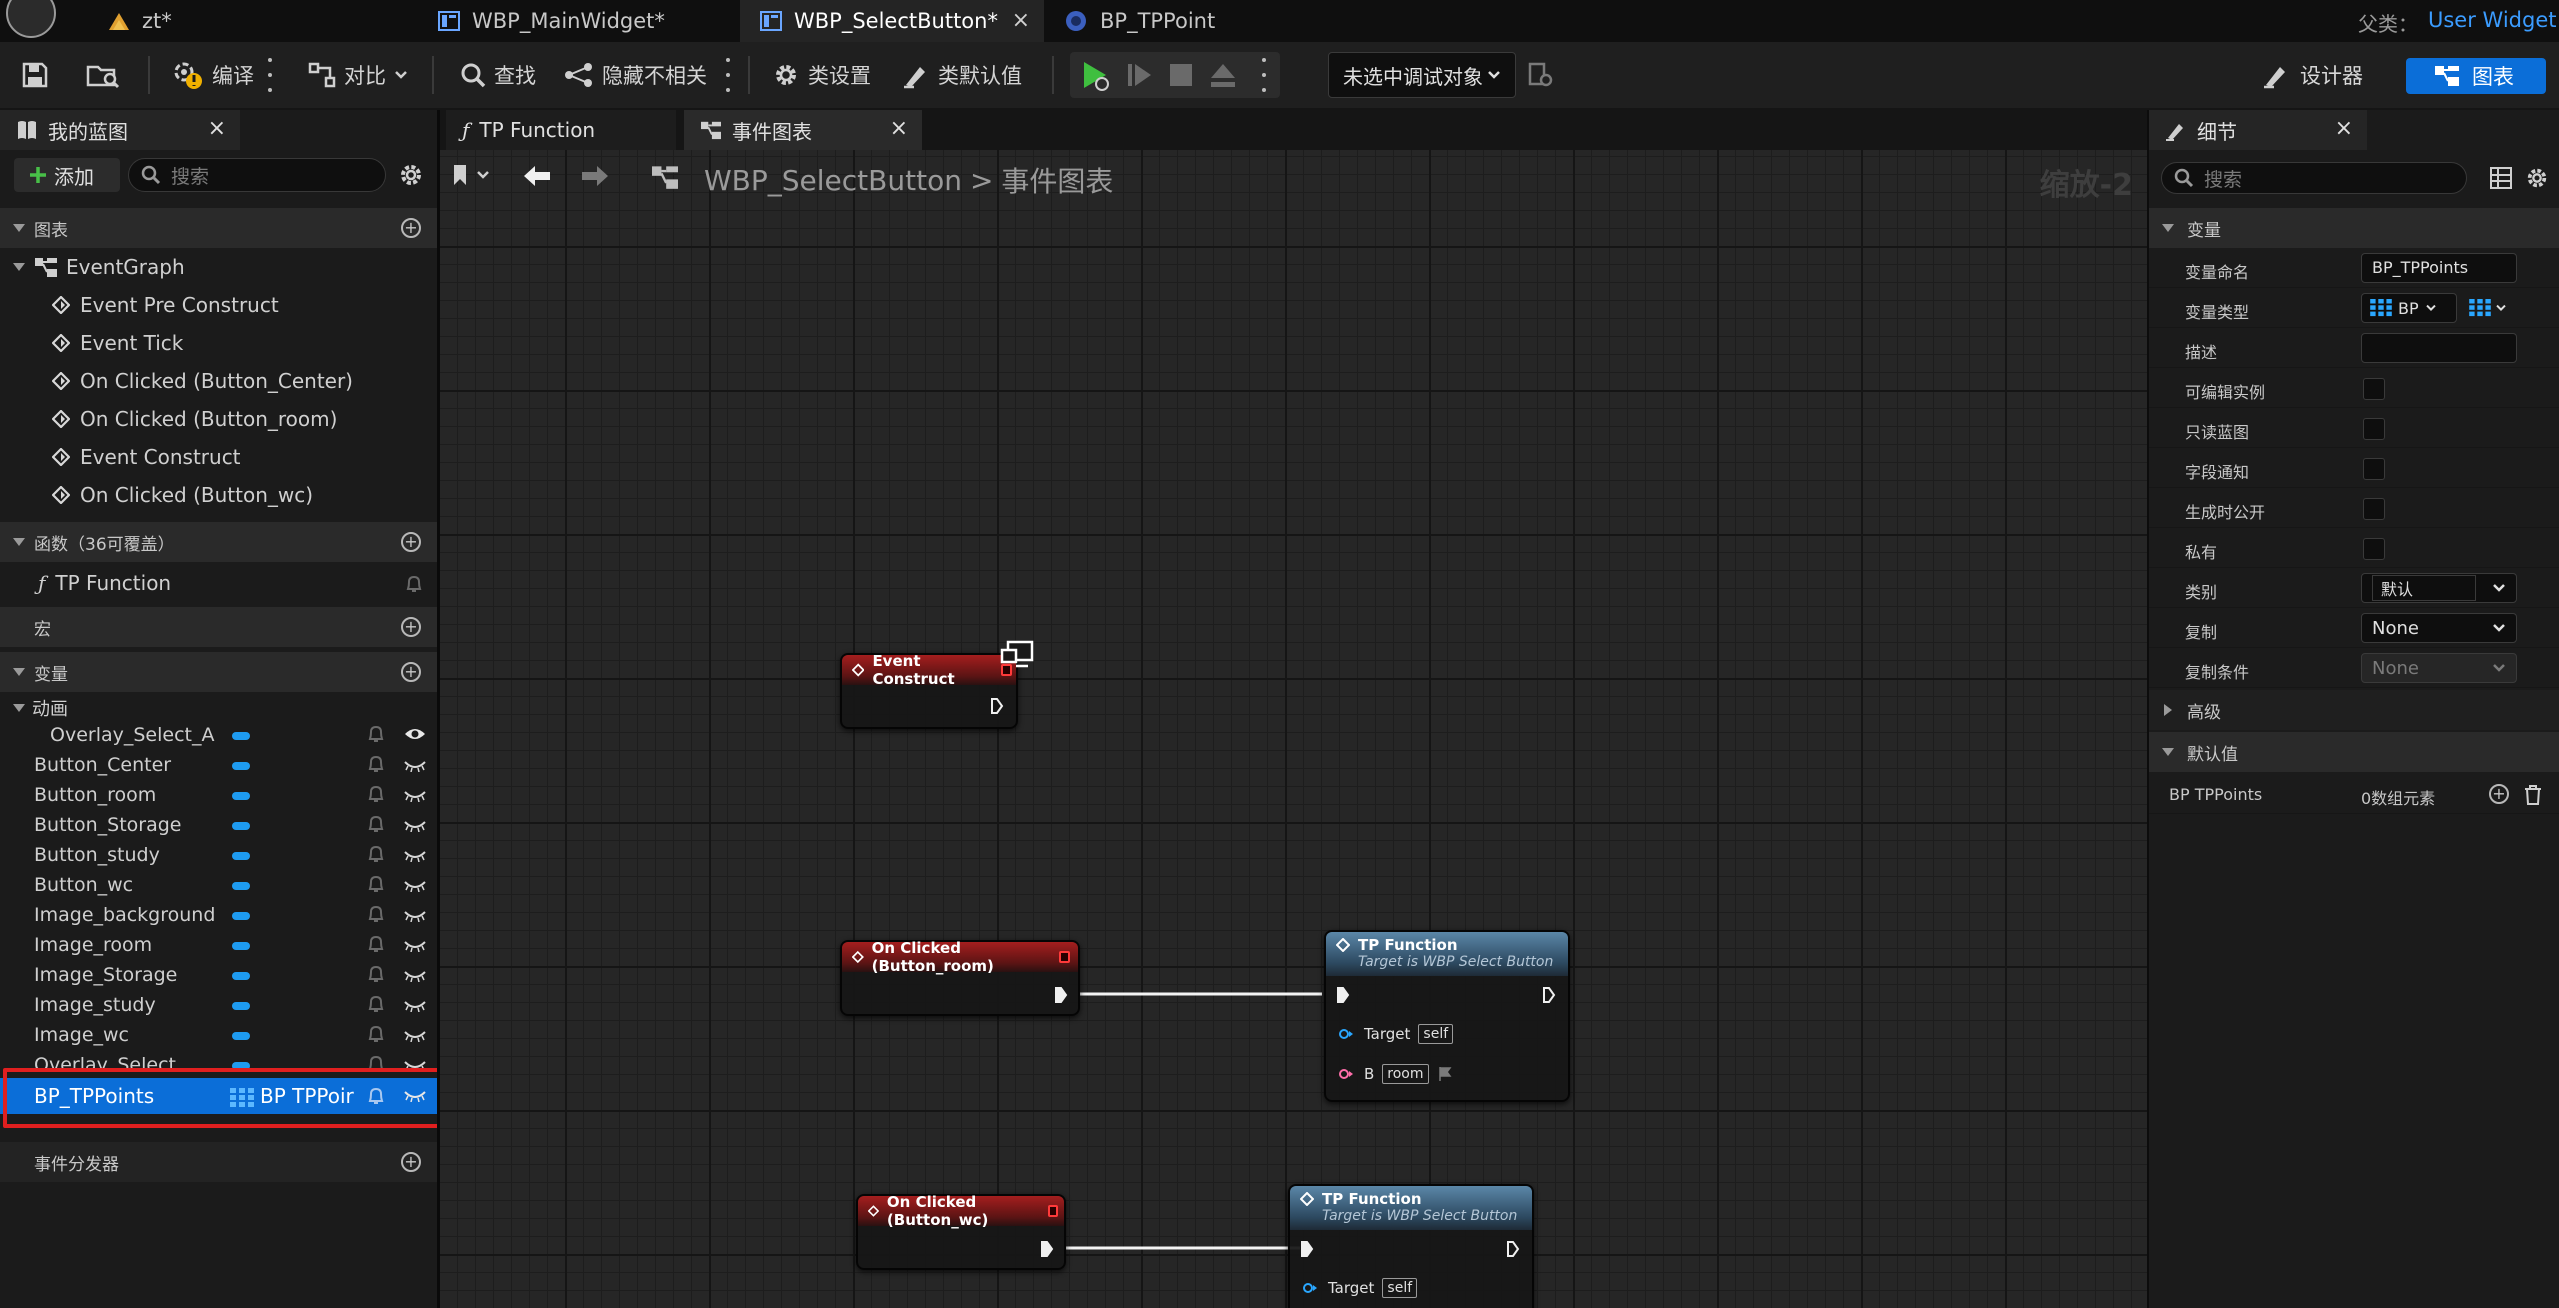 The width and height of the screenshot is (2559, 1308). What do you see at coordinates (218, 765) in the screenshot?
I see `variable-row: Button_Center` at bounding box center [218, 765].